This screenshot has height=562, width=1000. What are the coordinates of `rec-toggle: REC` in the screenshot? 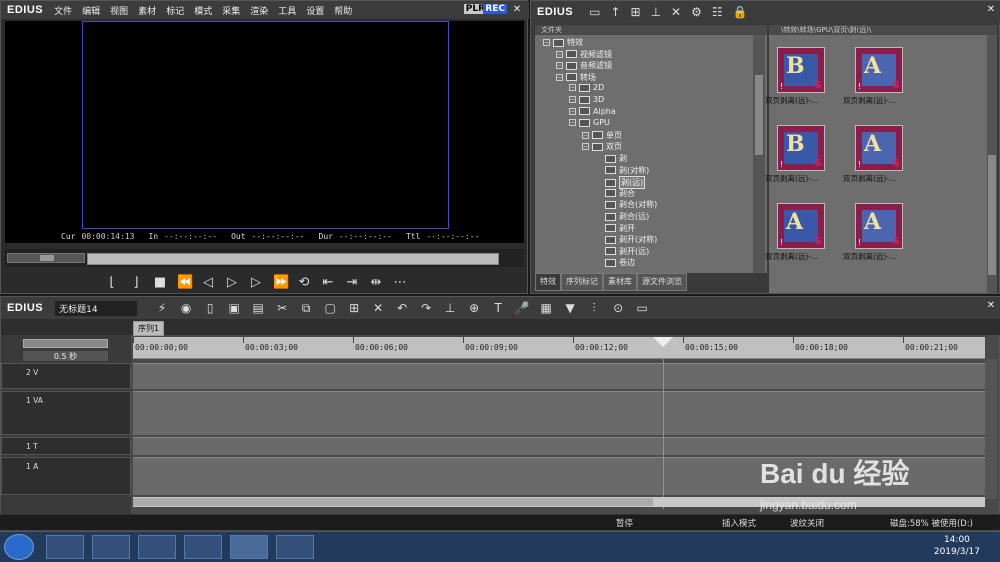 It's located at (495, 9).